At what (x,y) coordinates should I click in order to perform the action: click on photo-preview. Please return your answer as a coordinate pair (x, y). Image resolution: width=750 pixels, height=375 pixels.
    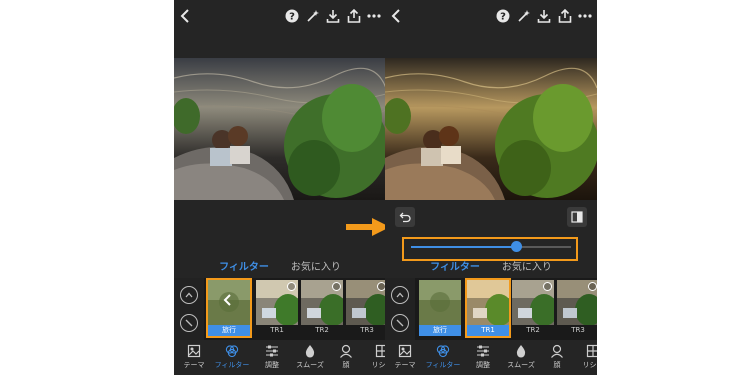
    Looking at the image, I should click on (280, 129).